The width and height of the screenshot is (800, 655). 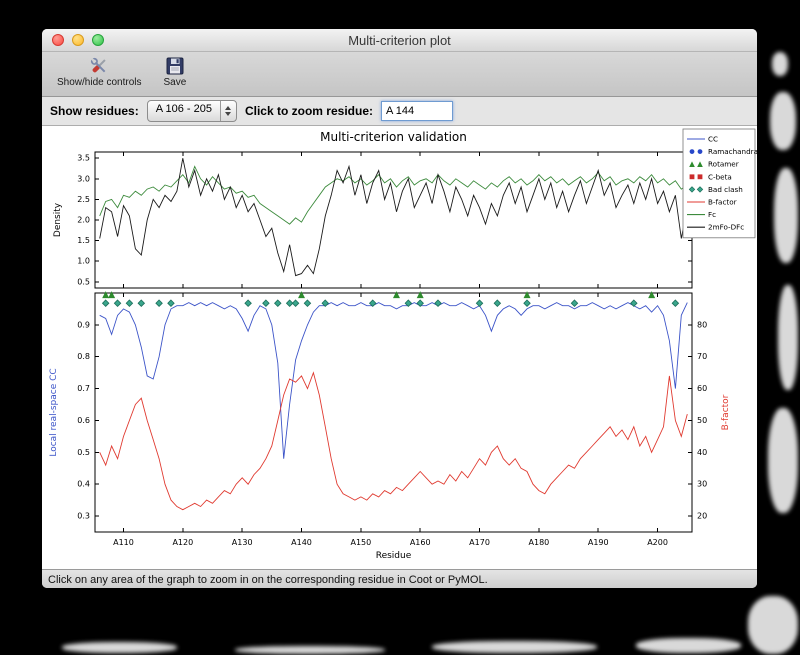 I want to click on svg-text: A140, so click(x=301, y=542).